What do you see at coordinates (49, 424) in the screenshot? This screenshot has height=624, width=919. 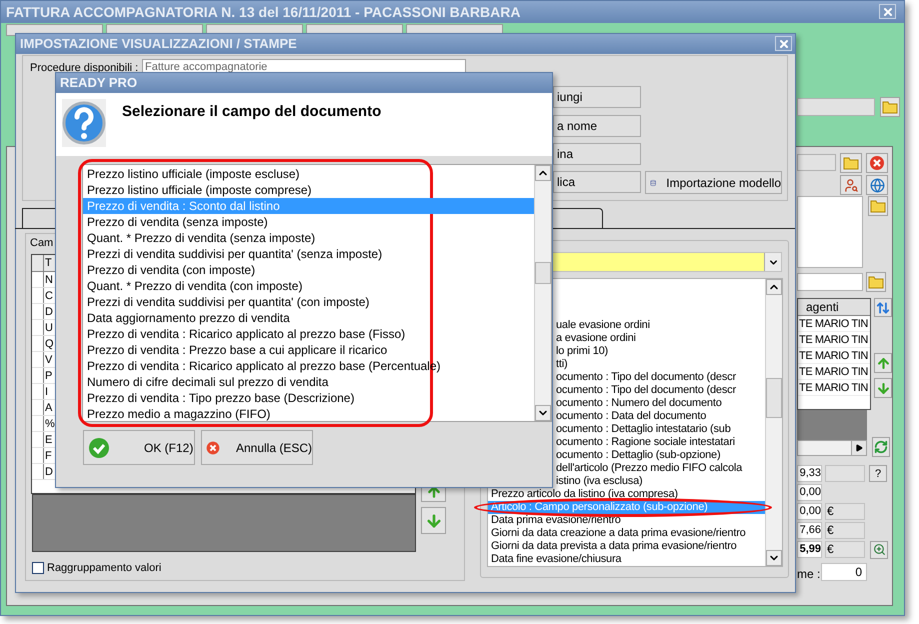 I see `table-cell-text: %` at bounding box center [49, 424].